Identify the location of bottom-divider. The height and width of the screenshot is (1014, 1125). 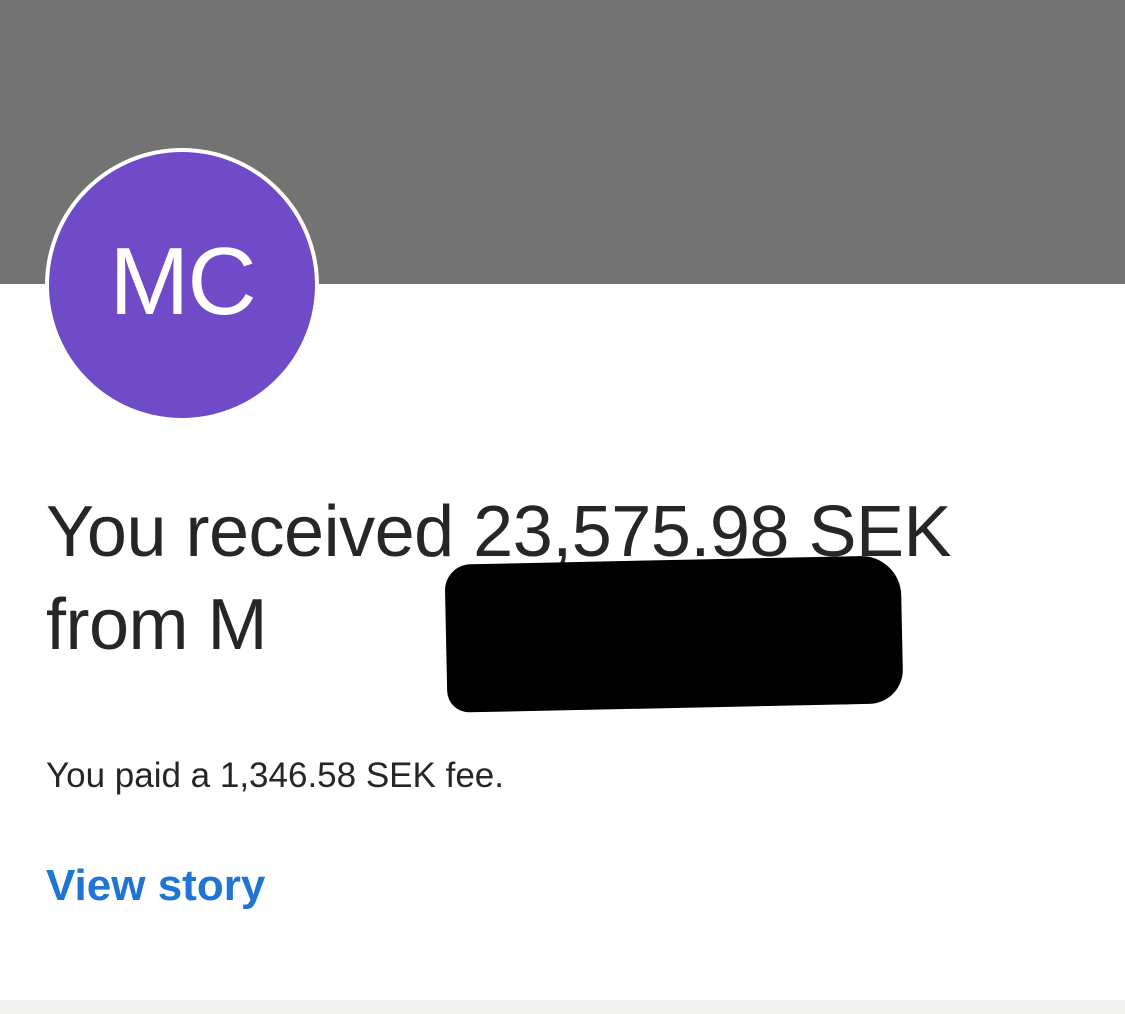
(562, 1007).